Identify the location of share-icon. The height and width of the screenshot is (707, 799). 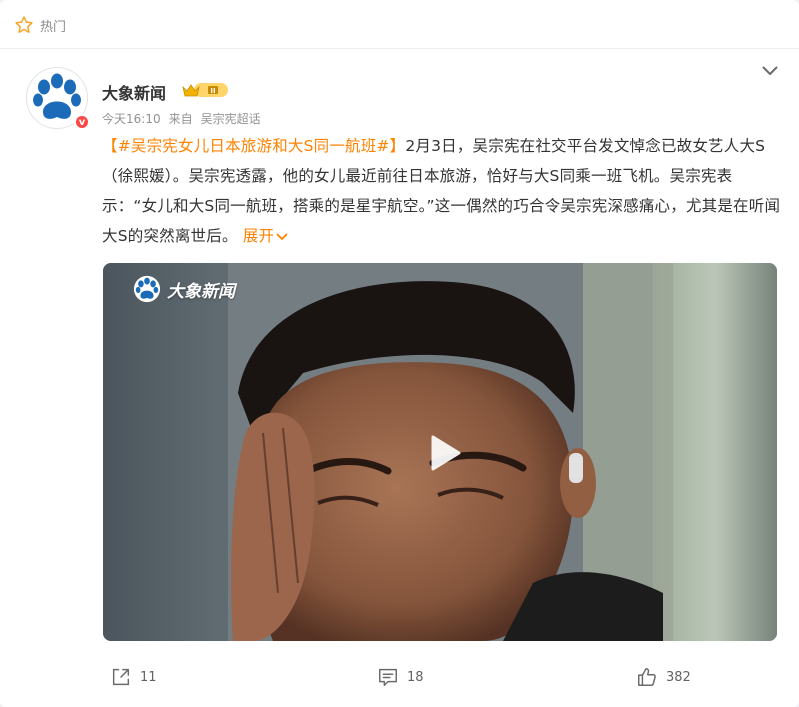
(121, 677).